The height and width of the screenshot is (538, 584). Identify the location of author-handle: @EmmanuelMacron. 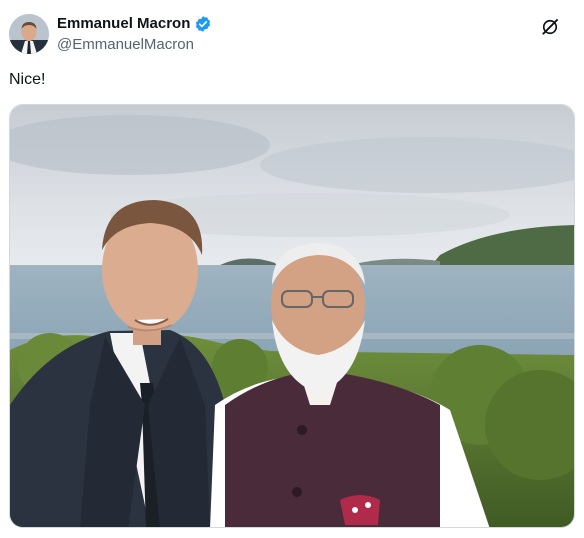
(125, 45).